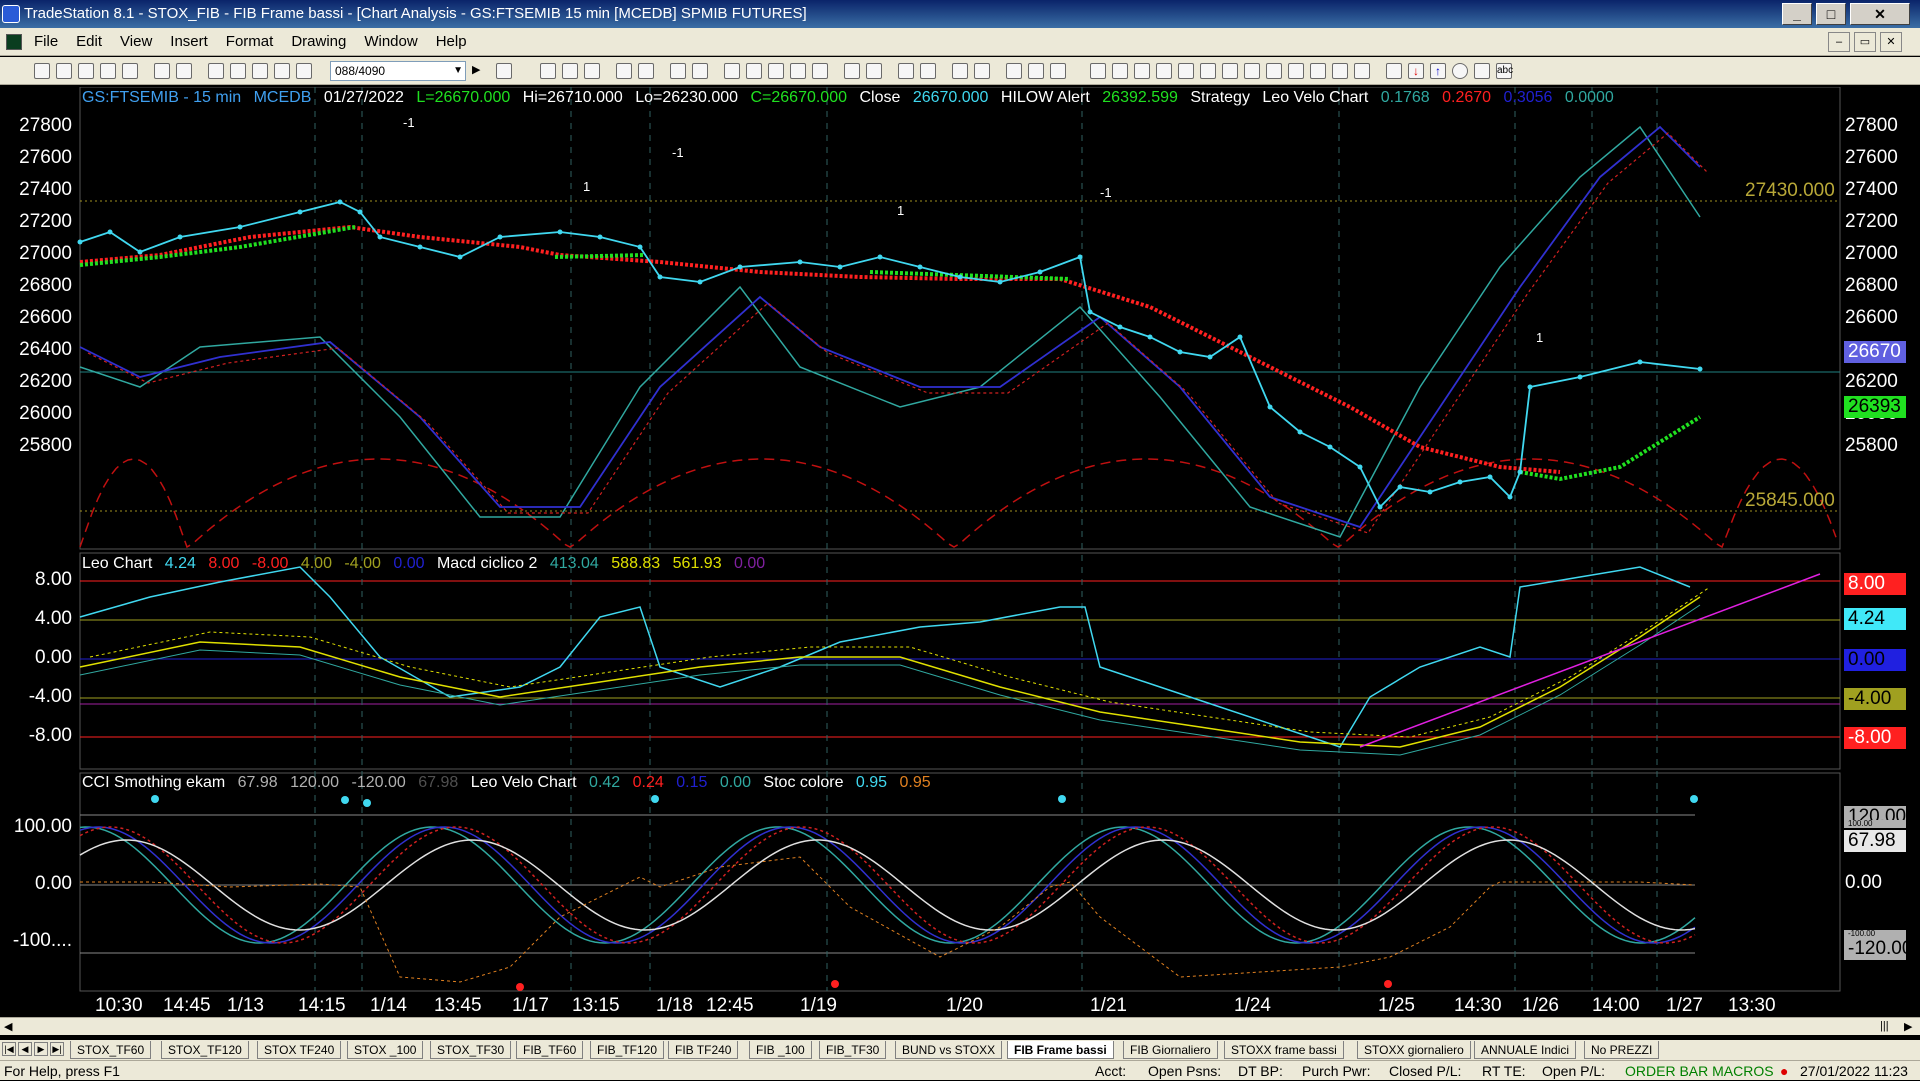  Describe the element at coordinates (1908, 1026) in the screenshot. I see `scroll-right-icon: ▶` at that location.